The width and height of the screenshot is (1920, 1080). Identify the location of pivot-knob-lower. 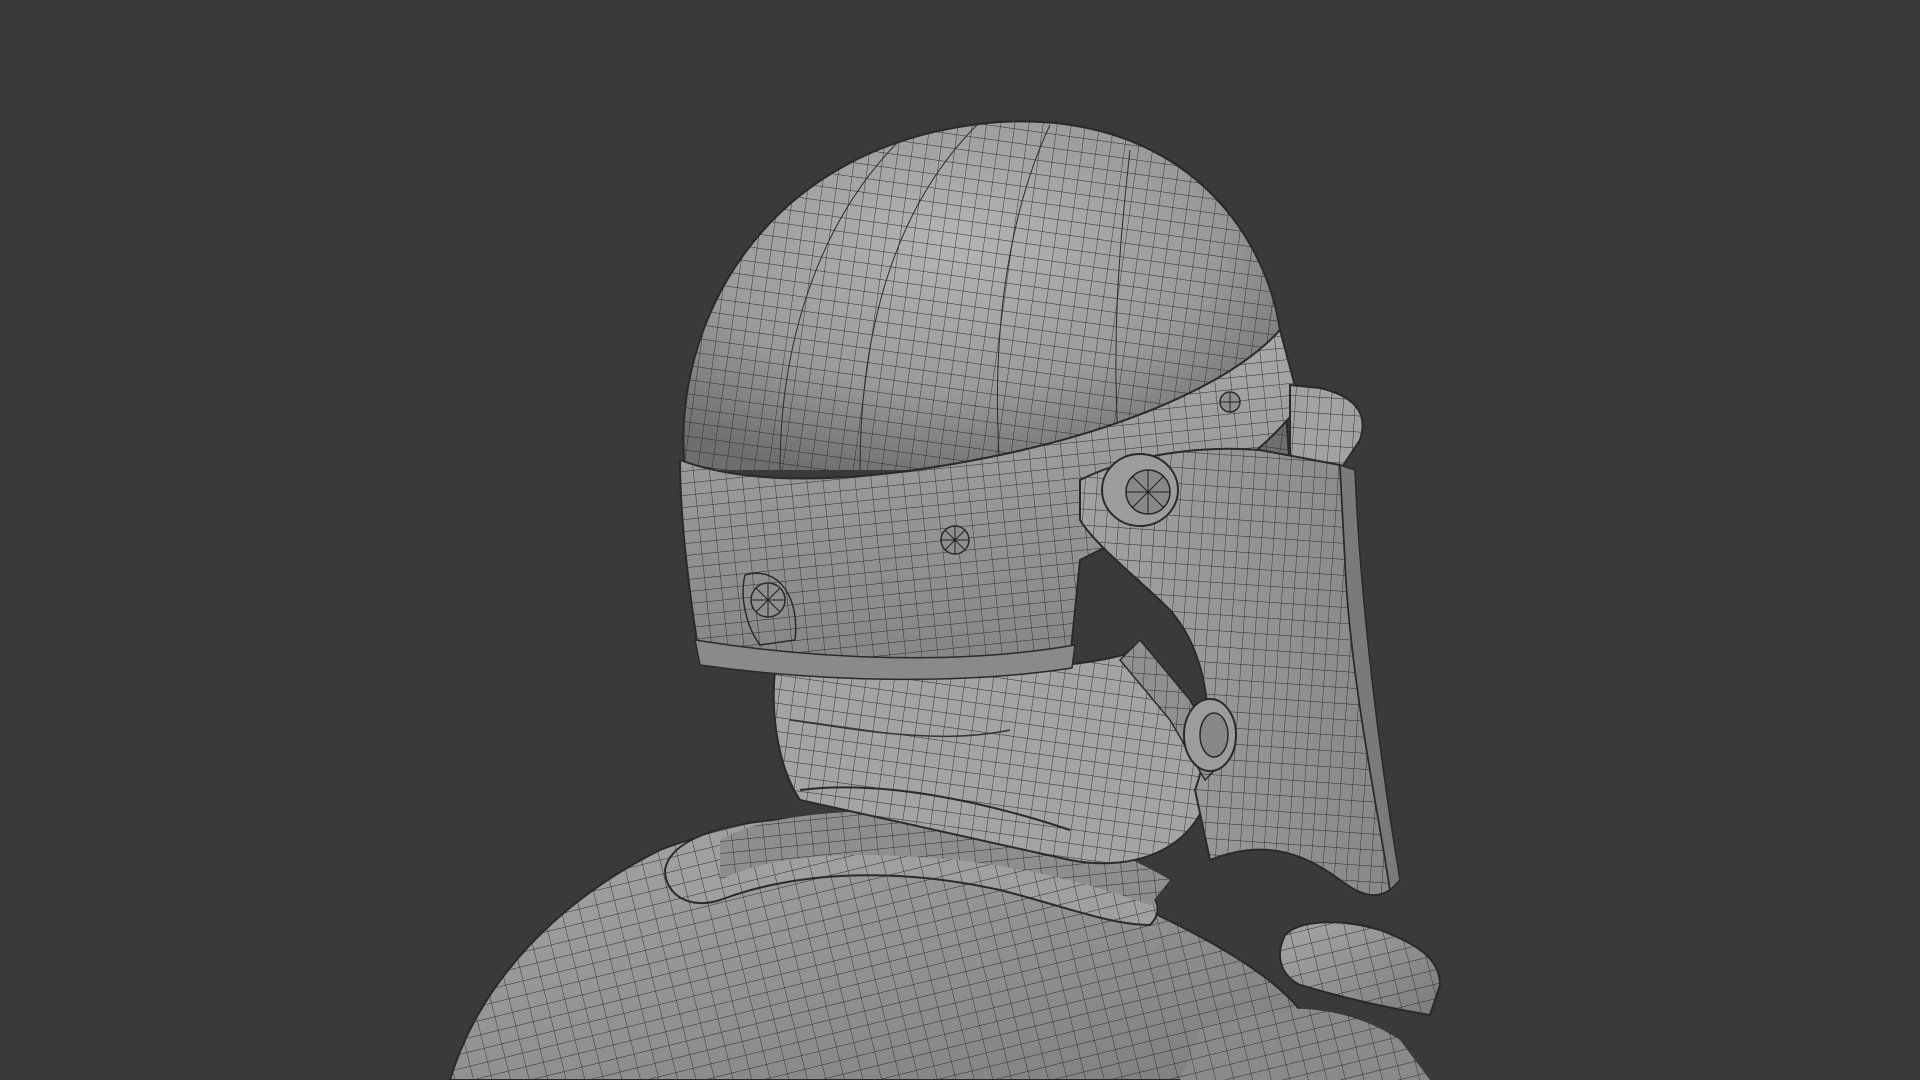
(1210, 735).